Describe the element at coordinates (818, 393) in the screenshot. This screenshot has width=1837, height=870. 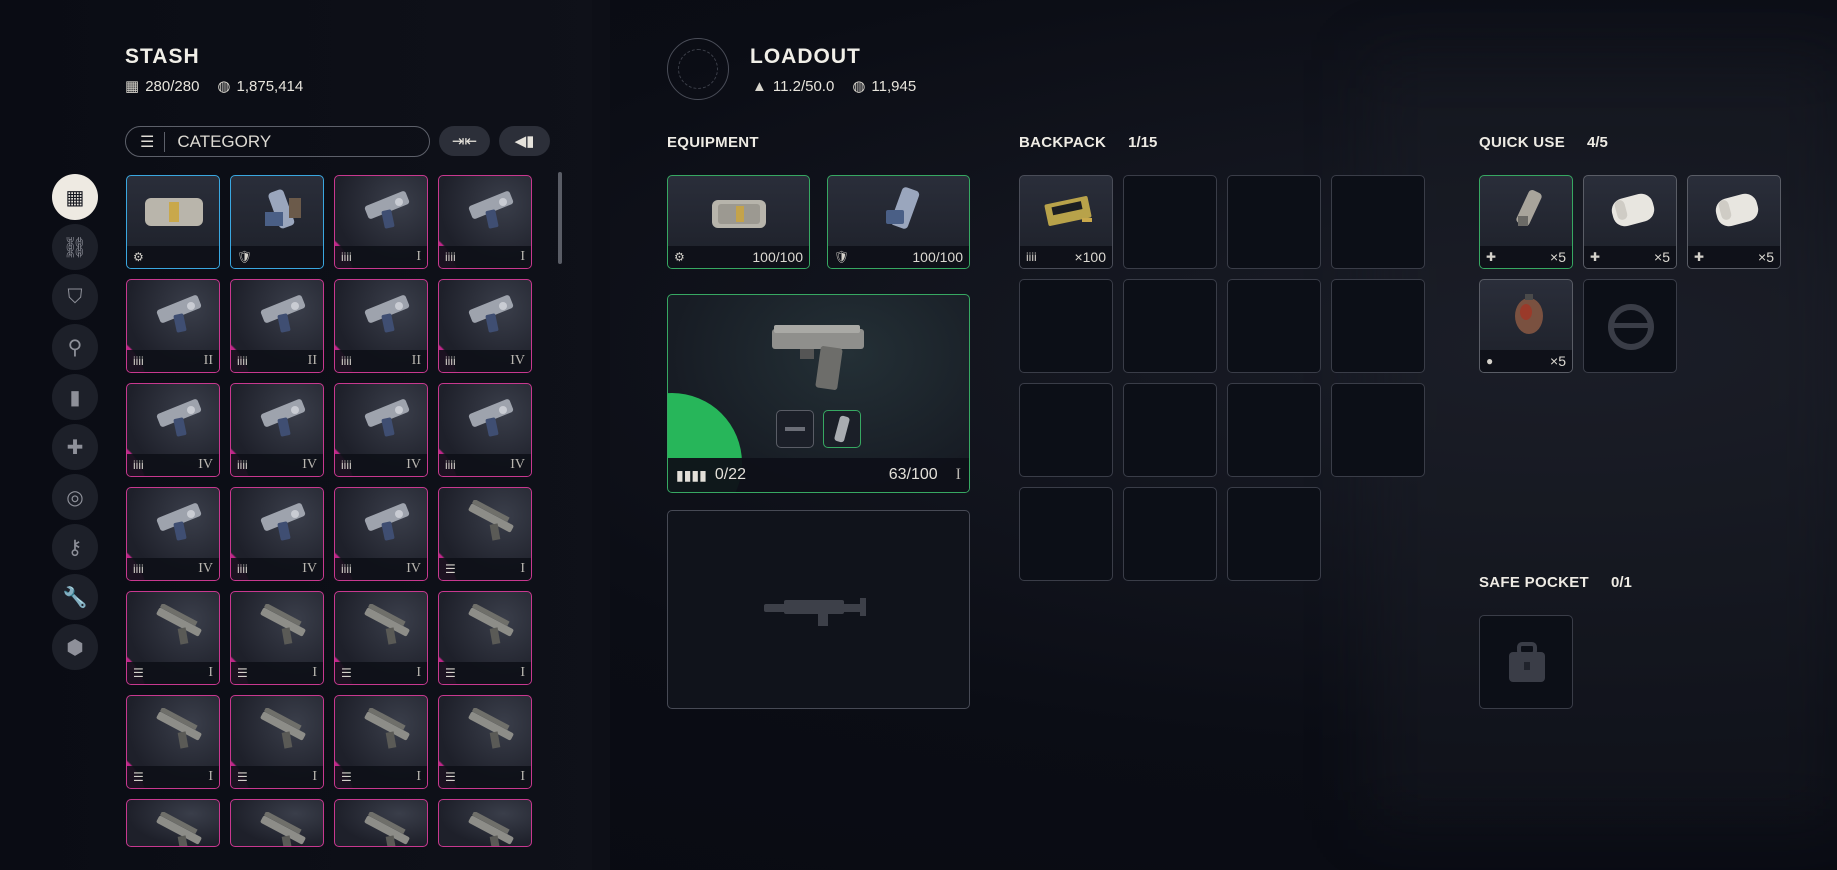
I see `primary-weapon-slot: ▮▮▮▮ 0/22 63/100 I` at that location.